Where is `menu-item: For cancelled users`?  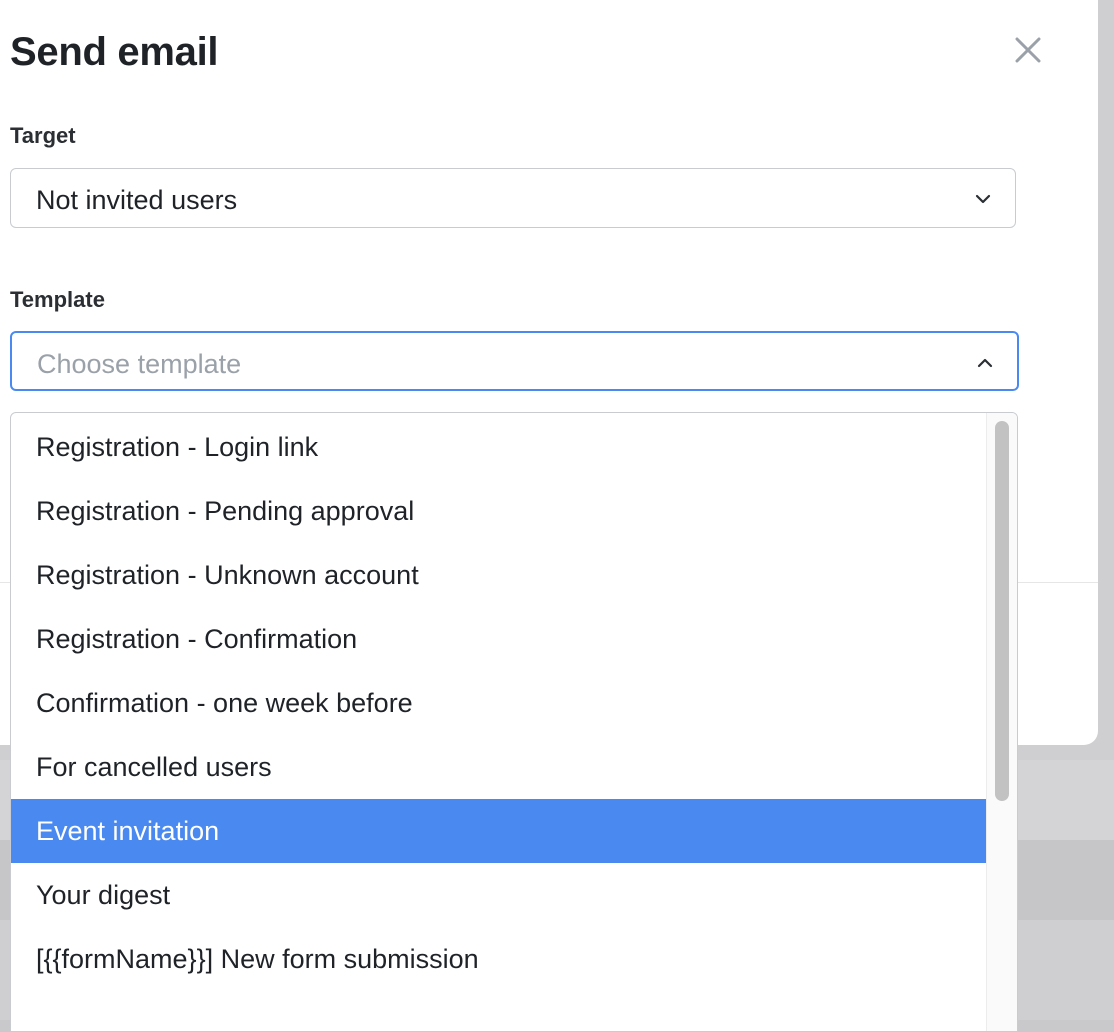 menu-item: For cancelled users is located at coordinates (498, 767).